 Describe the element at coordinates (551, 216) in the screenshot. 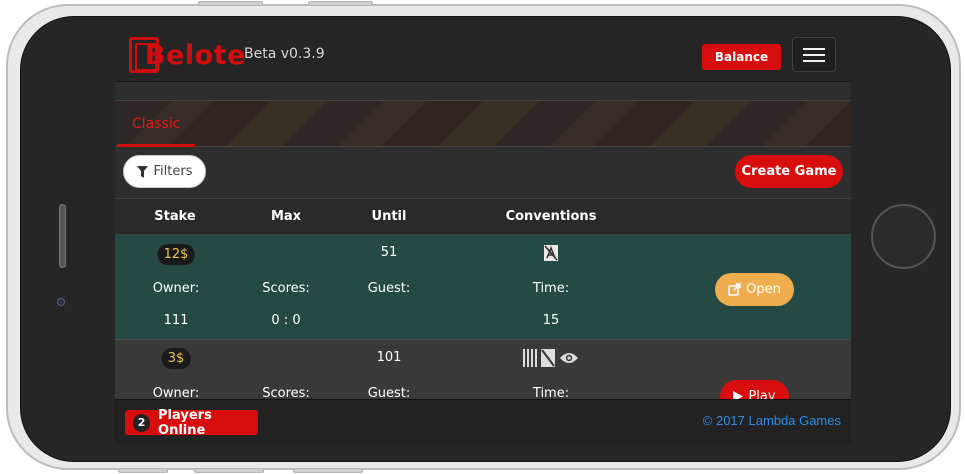

I see `header-conventions: Conventions` at that location.